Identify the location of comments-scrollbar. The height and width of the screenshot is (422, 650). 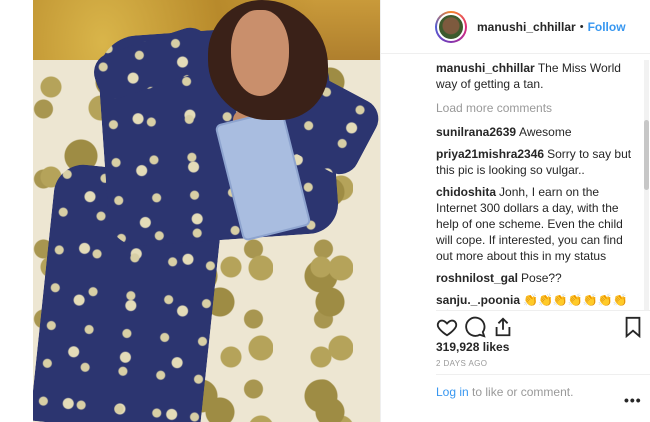
(646, 185).